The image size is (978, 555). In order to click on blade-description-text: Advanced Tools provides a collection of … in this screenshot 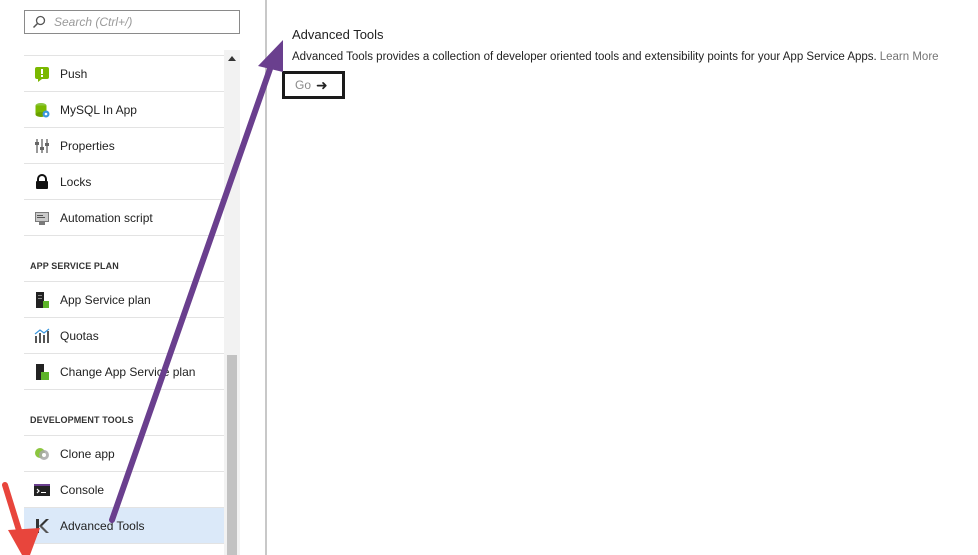, I will do `click(584, 57)`.